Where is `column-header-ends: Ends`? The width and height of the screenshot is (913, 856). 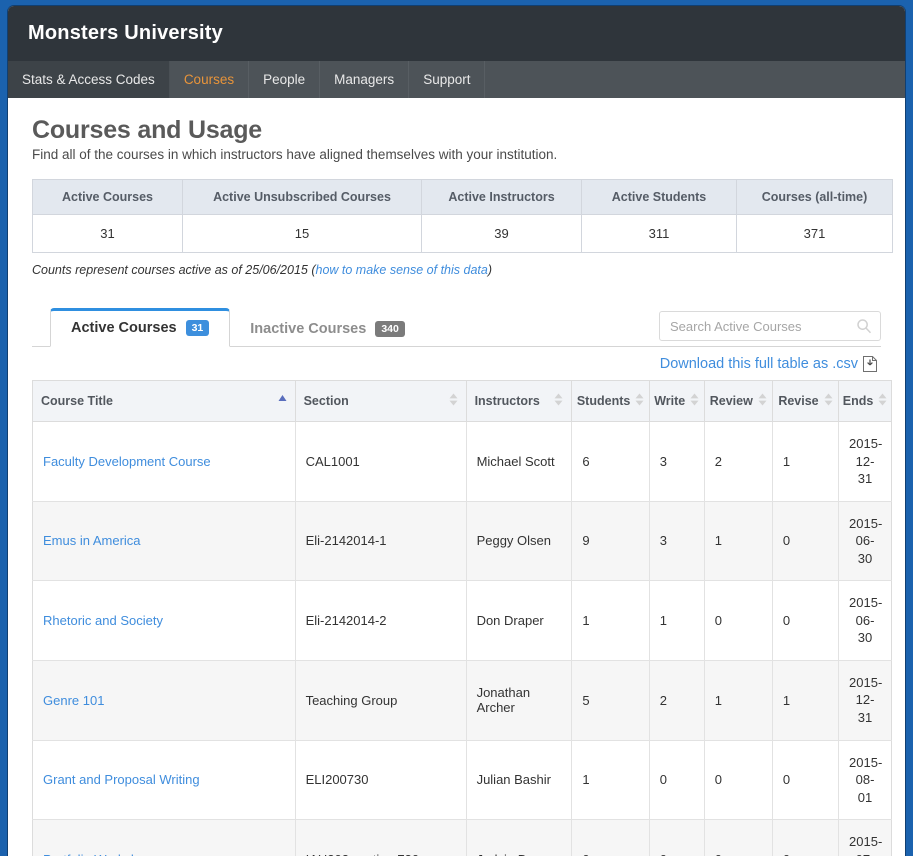
column-header-ends: Ends is located at coordinates (865, 401).